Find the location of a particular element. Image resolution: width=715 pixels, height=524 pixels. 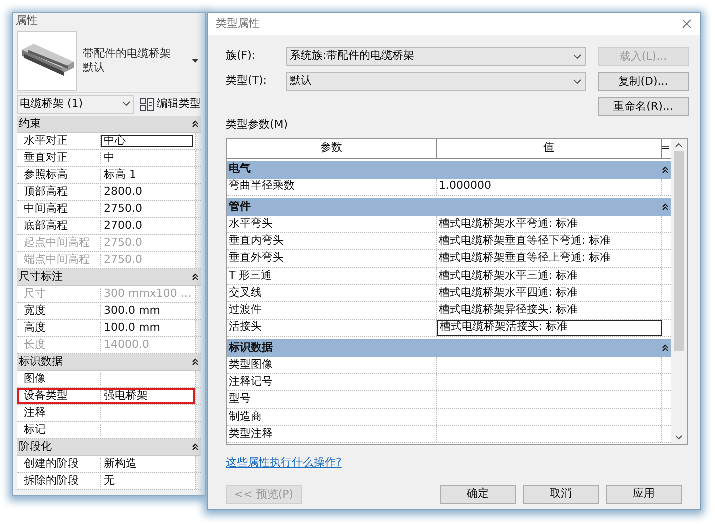

value-cell: 槽式电缆桥架水平三通: 标准 is located at coordinates (549, 276).